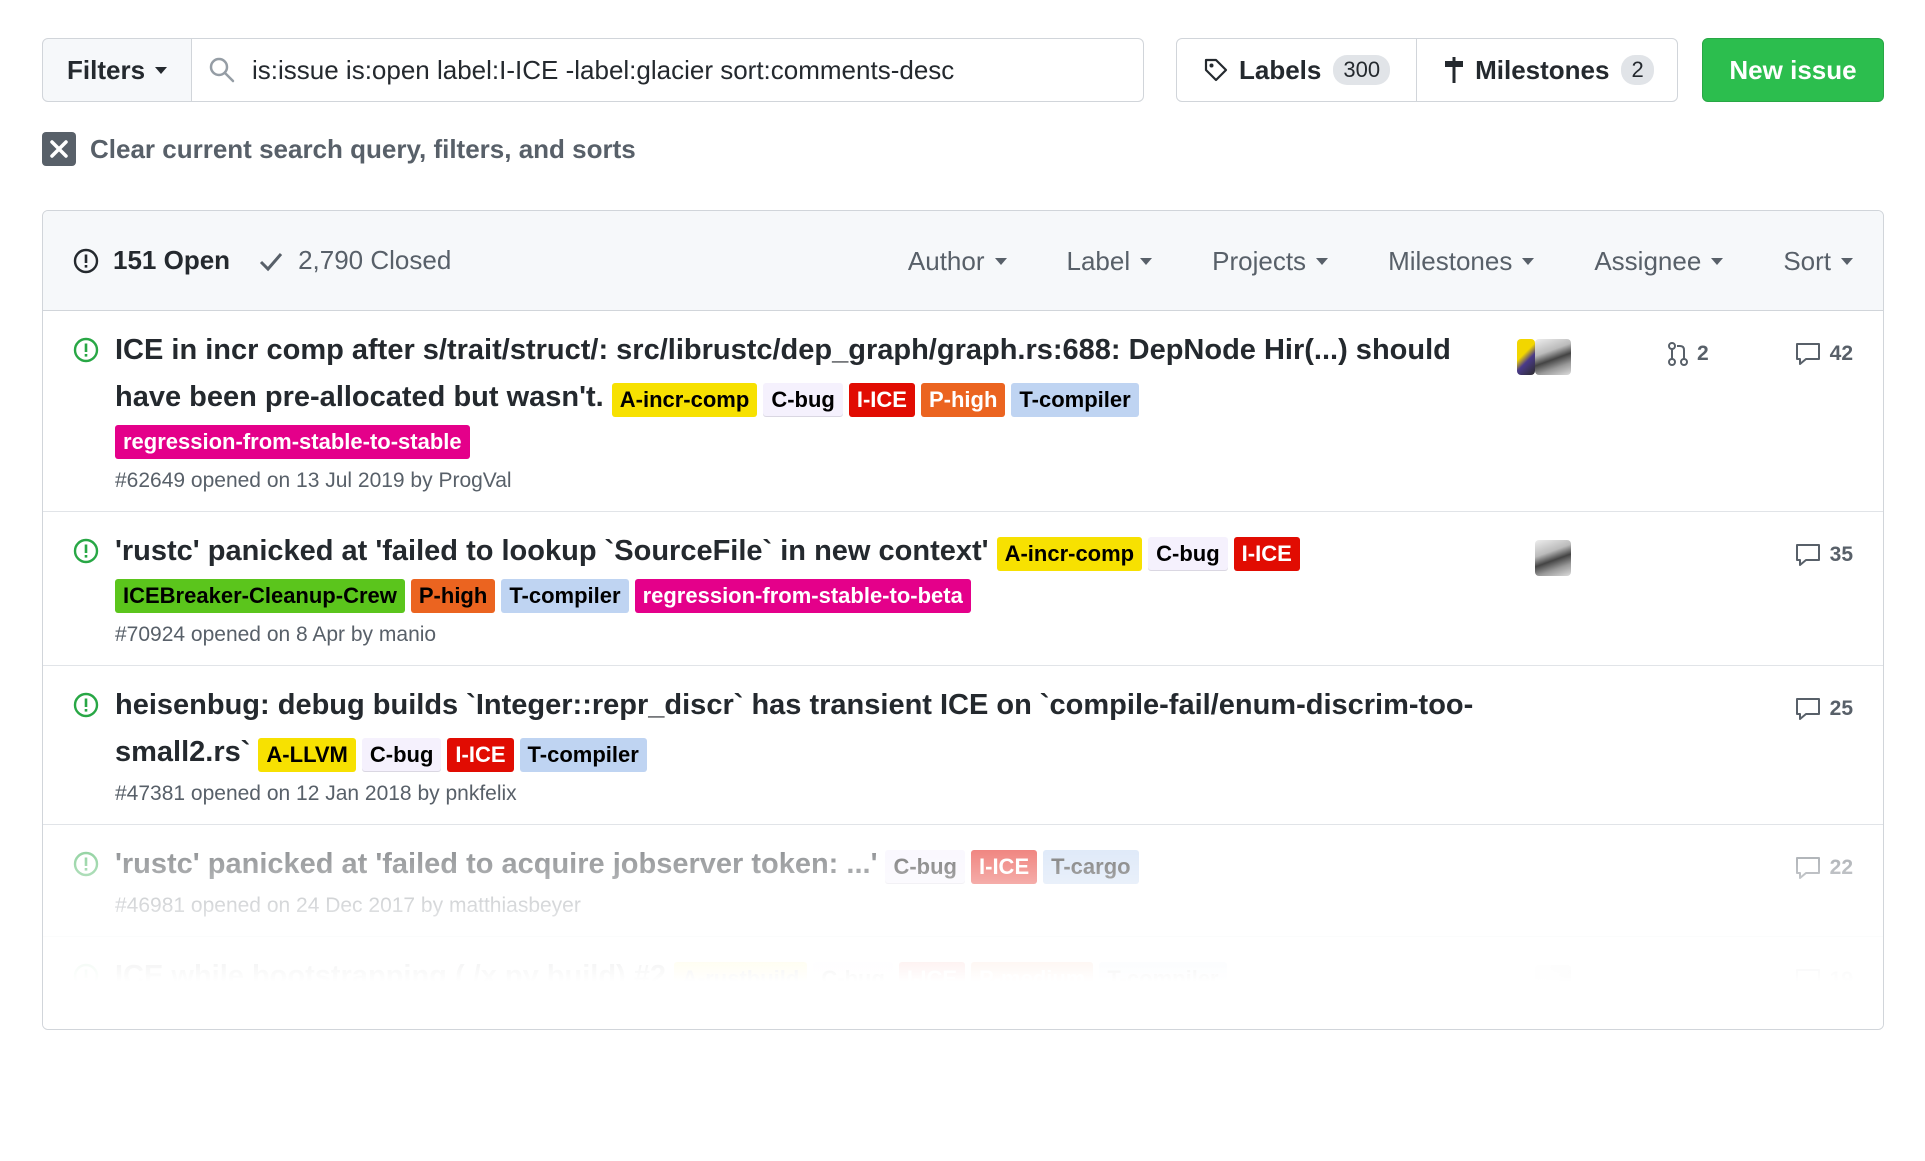 The image size is (1925, 1161). Describe the element at coordinates (1823, 709) in the screenshot. I see `comments-link: 25` at that location.